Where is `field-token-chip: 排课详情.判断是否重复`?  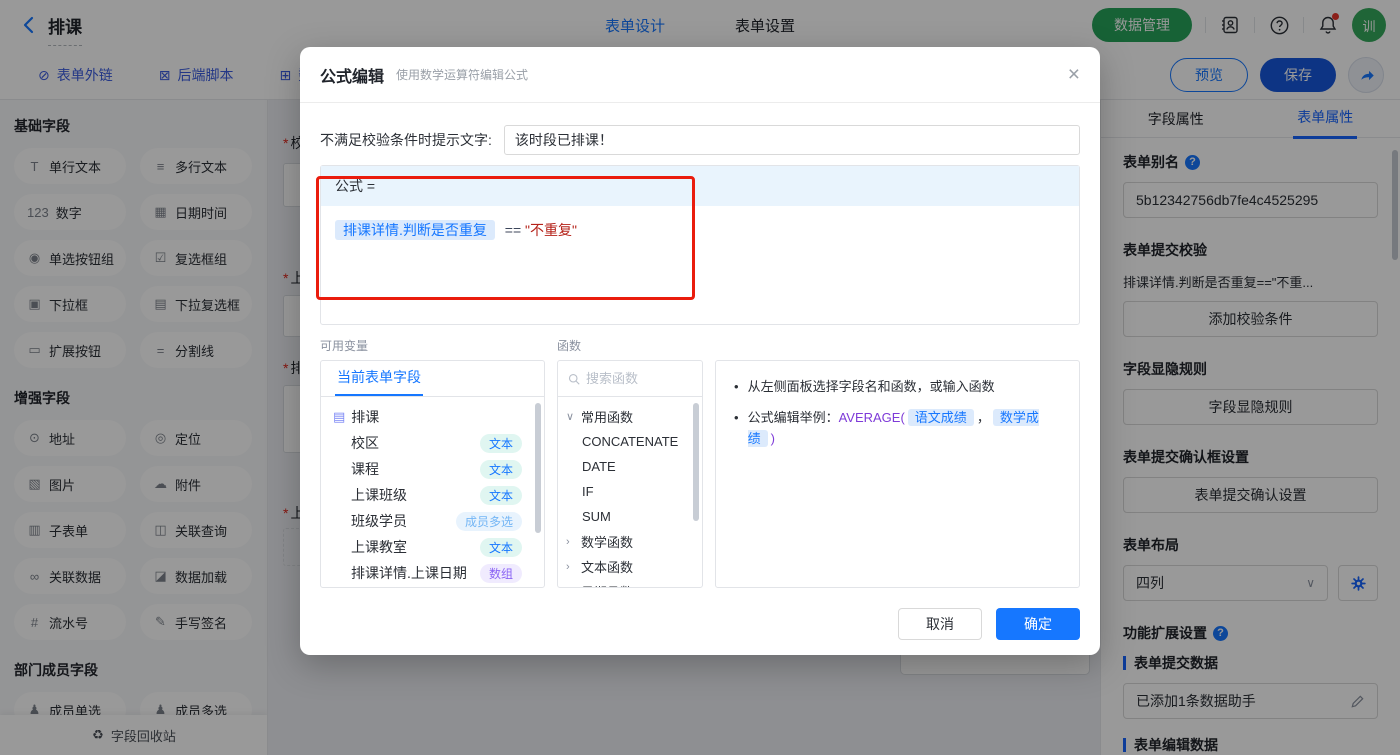 field-token-chip: 排课详情.判断是否重复 is located at coordinates (415, 230).